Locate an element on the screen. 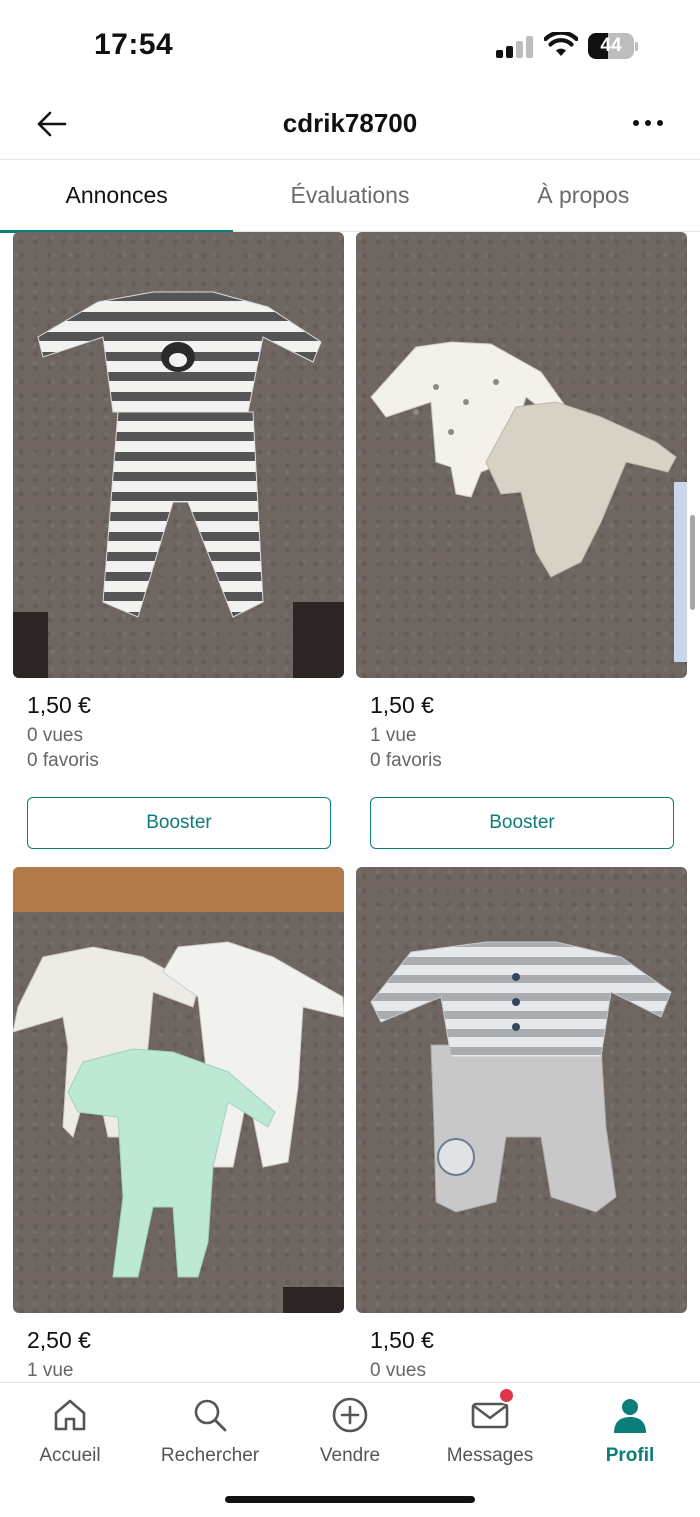 This screenshot has height=1517, width=700. battery-level: 44 is located at coordinates (611, 45).